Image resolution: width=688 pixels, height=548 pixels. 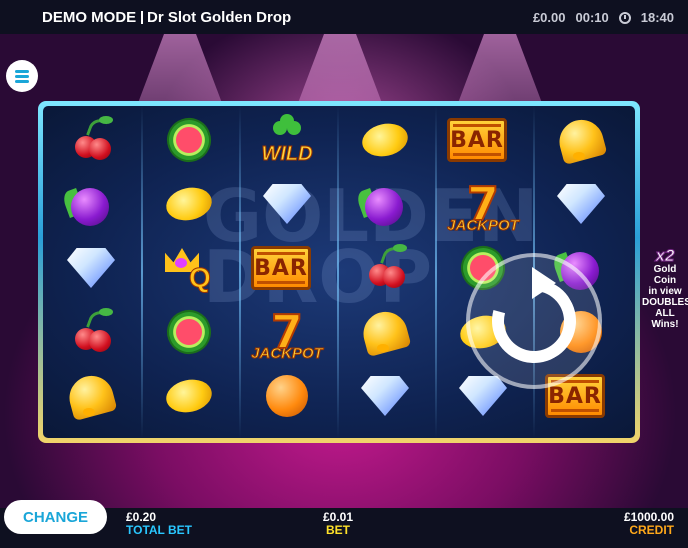 What do you see at coordinates (665, 255) in the screenshot?
I see `multiplier-badge: x2` at bounding box center [665, 255].